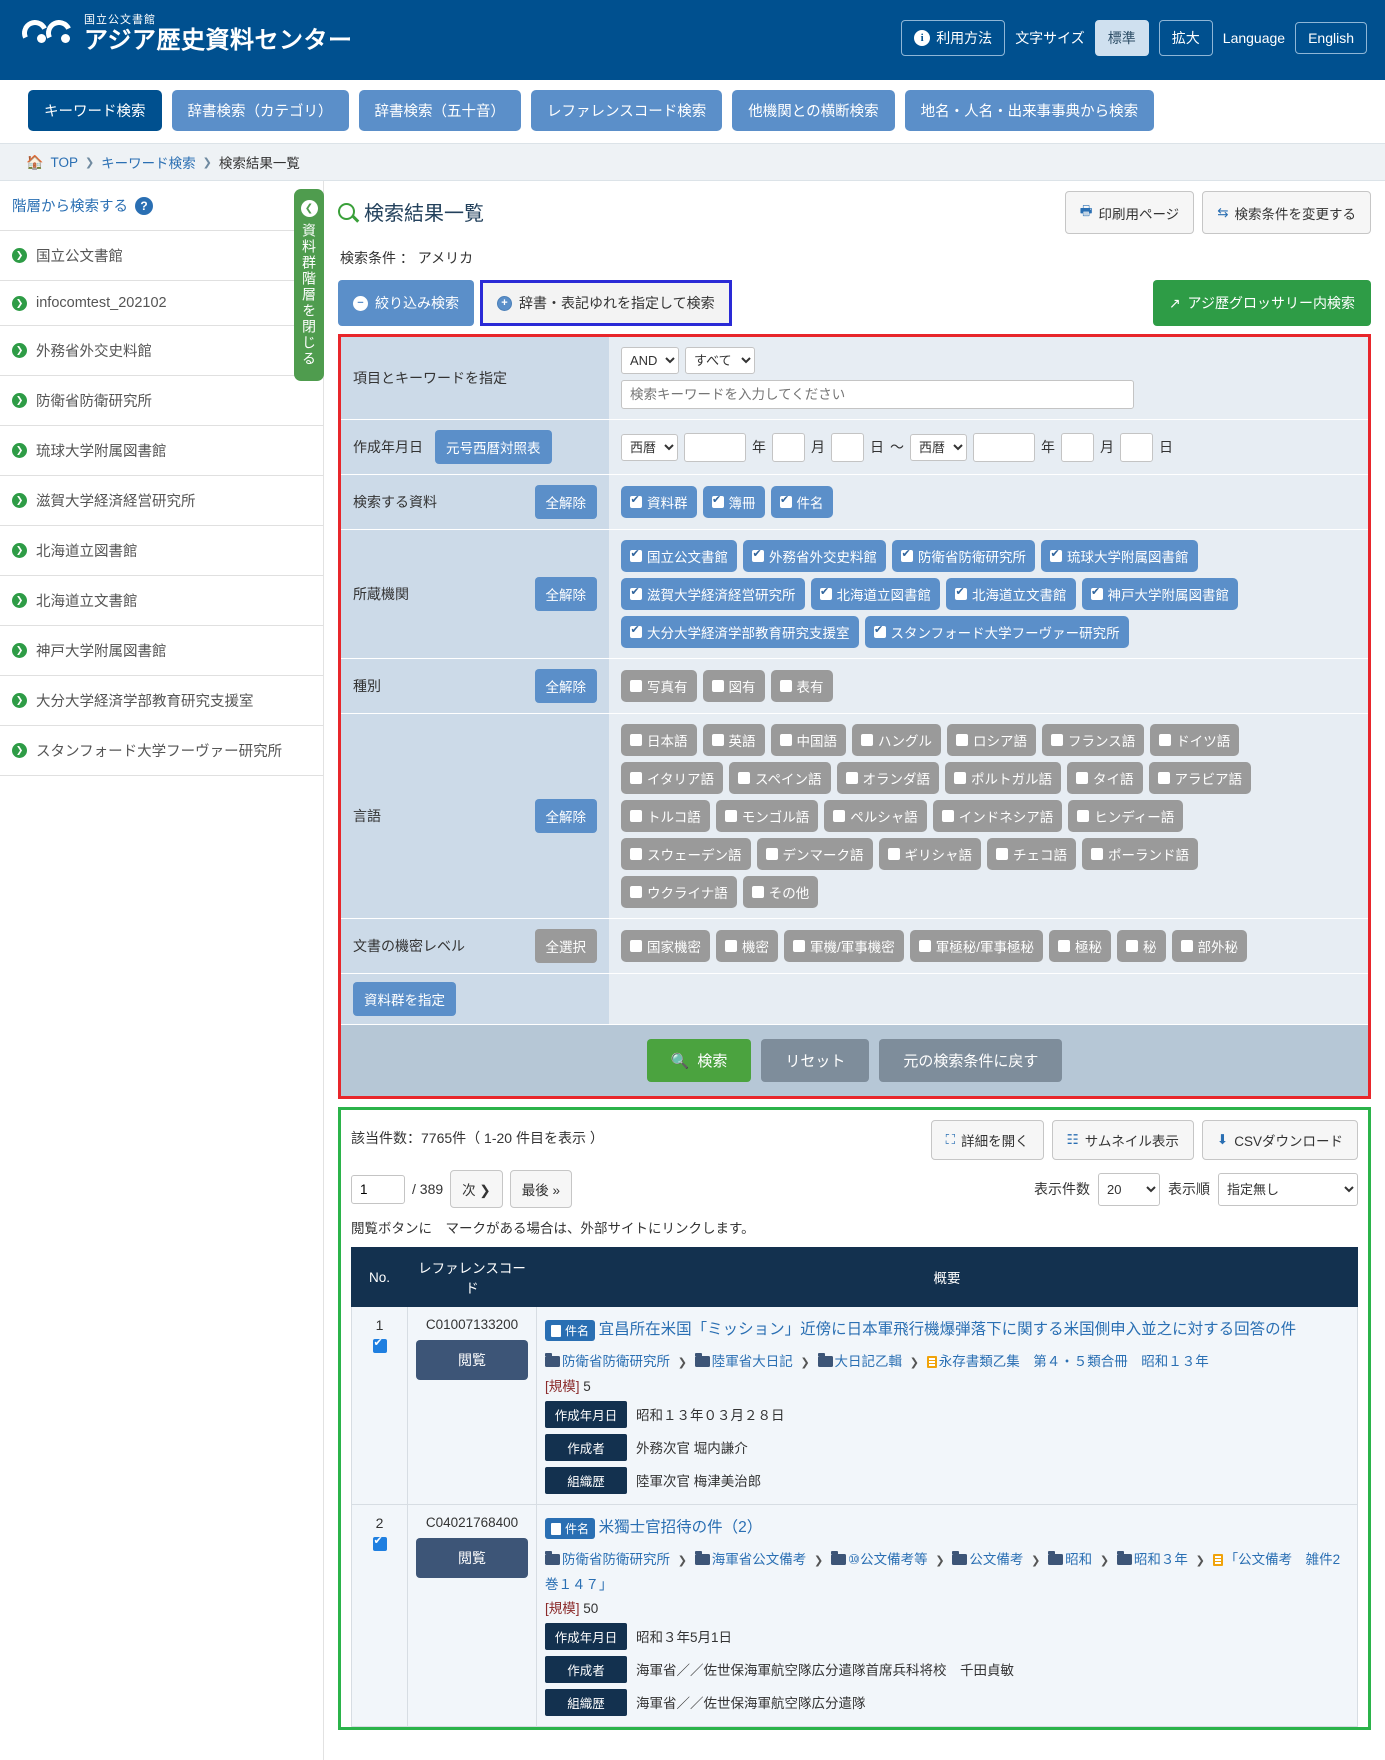  What do you see at coordinates (665, 946) in the screenshot?
I see `secrecy-chip: 国家機密` at bounding box center [665, 946].